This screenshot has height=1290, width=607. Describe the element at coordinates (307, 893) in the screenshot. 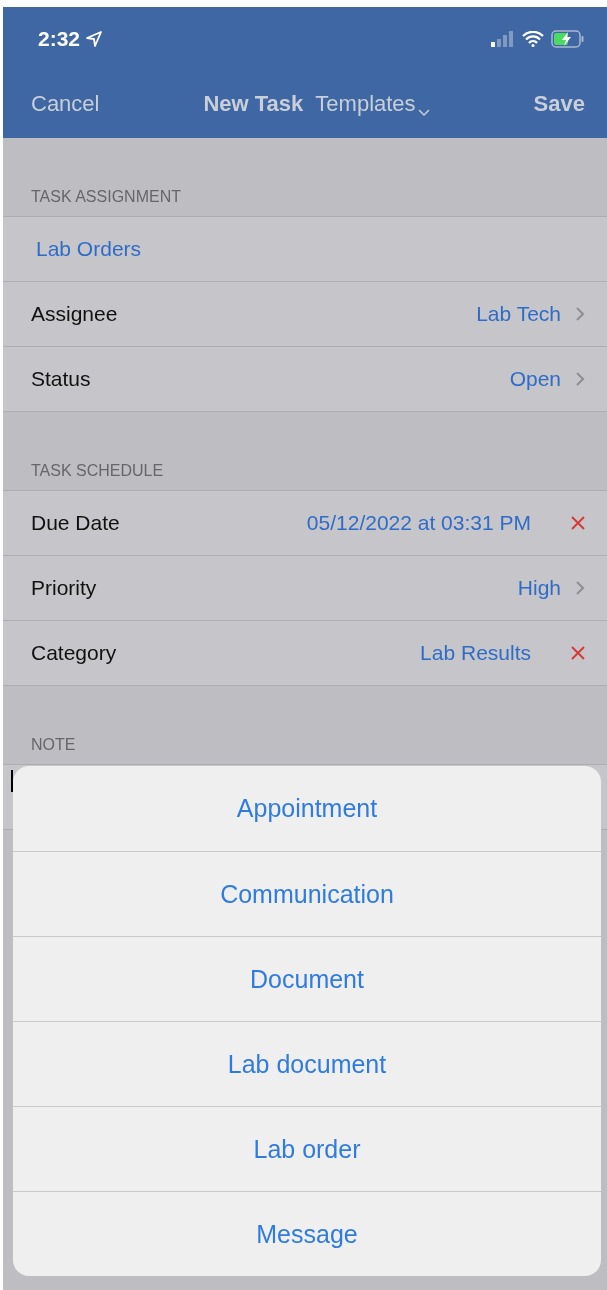

I see `sheet-option: Communication` at that location.